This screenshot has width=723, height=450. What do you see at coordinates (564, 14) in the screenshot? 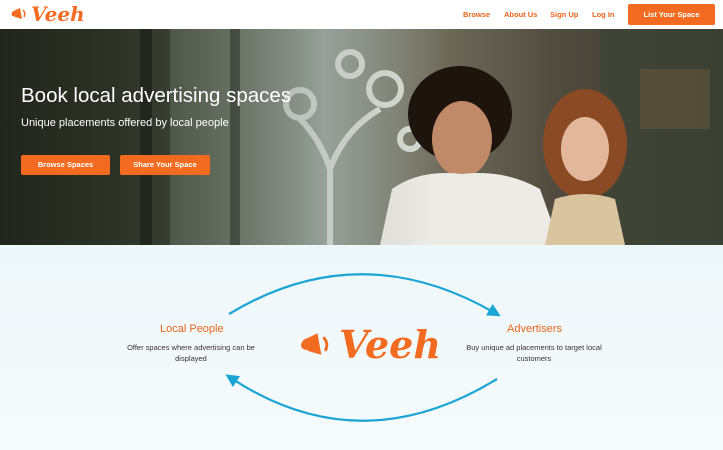
I see `nav-link-sign-up: Sign Up` at bounding box center [564, 14].